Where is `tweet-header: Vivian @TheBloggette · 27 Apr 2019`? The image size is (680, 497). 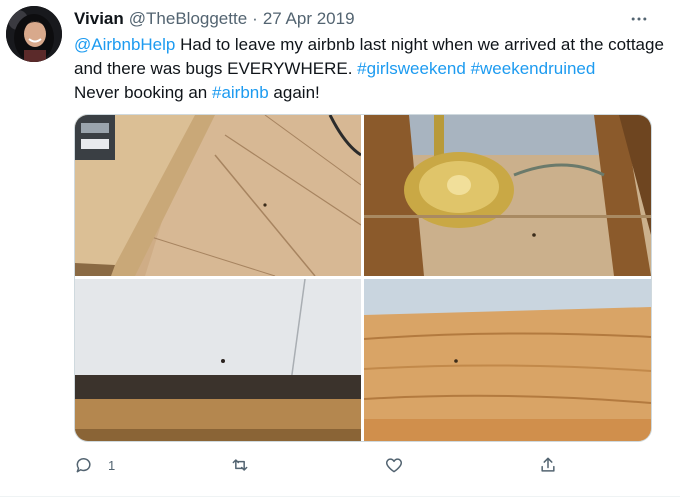 tweet-header: Vivian @TheBloggette · 27 Apr 2019 is located at coordinates (214, 19).